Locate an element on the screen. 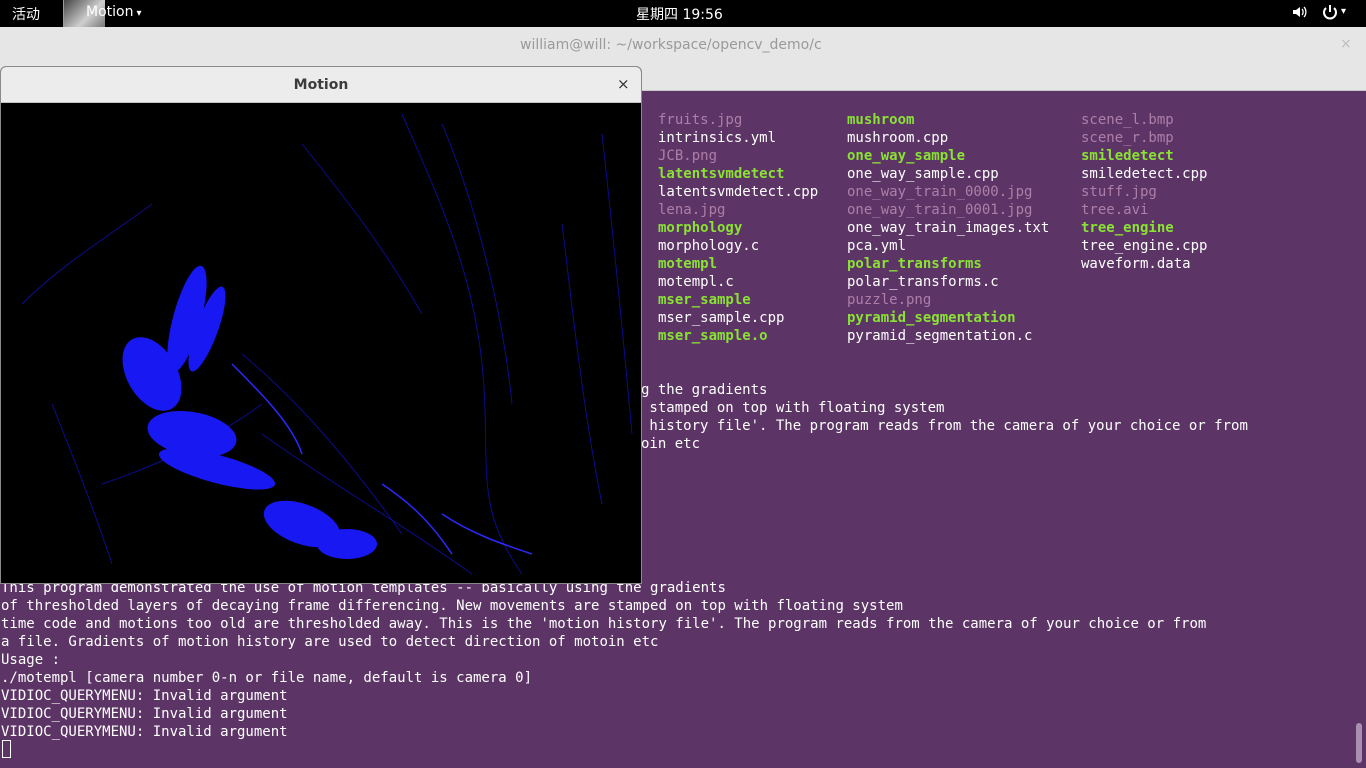 This screenshot has width=1366, height=768. terminal-close-icon: × is located at coordinates (1346, 44).